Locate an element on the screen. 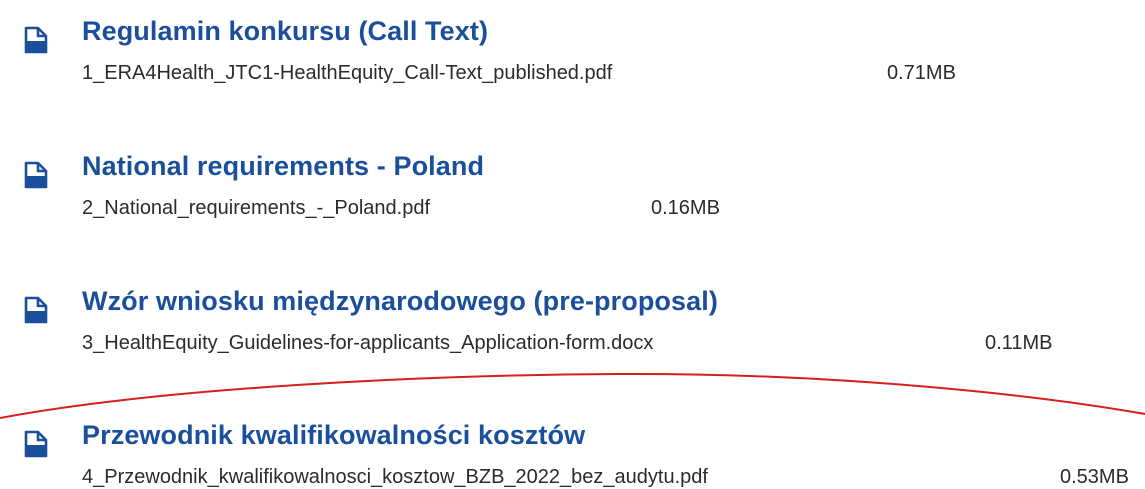  document-title-link: National requirements - Poland is located at coordinates (283, 166).